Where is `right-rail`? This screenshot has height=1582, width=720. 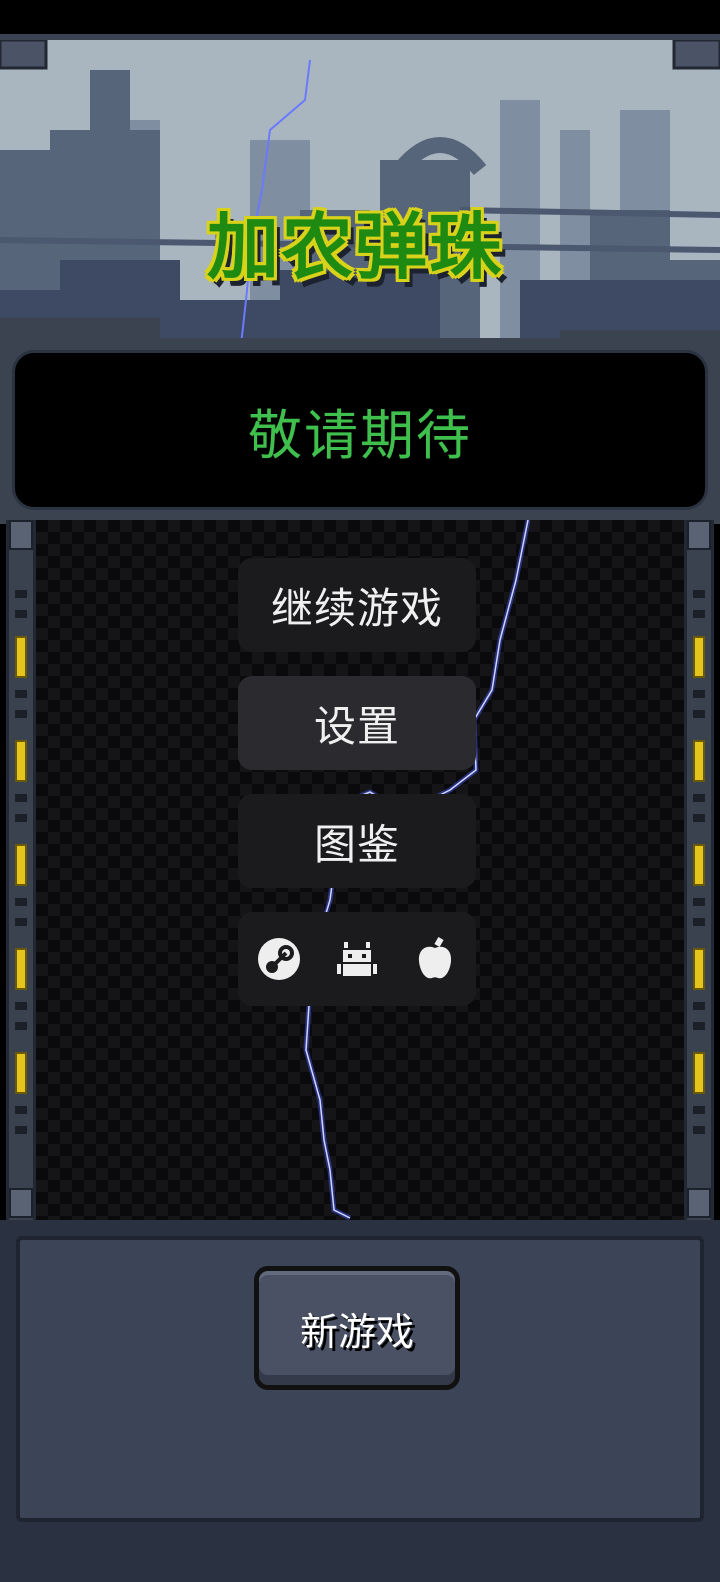 right-rail is located at coordinates (699, 870).